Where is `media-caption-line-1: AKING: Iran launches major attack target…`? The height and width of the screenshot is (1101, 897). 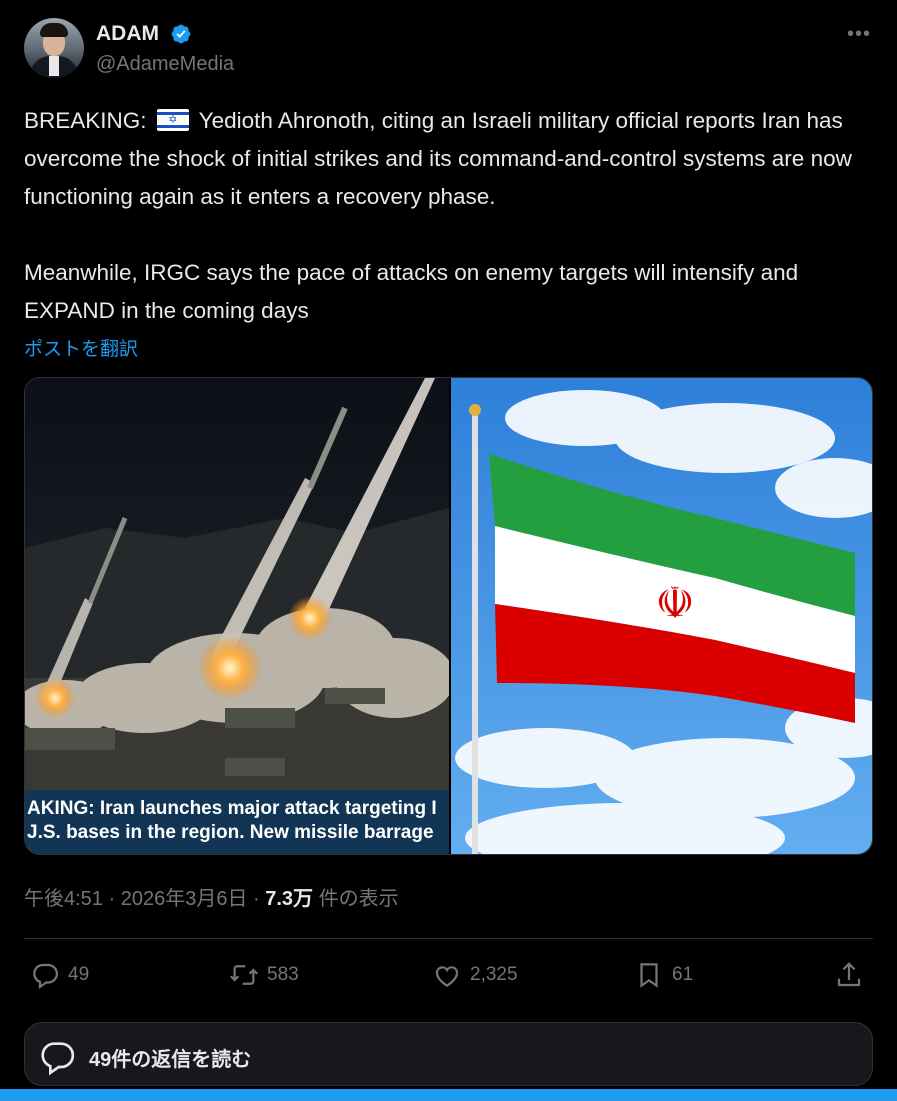 media-caption-line-1: AKING: Iran launches major attack target… is located at coordinates (232, 808).